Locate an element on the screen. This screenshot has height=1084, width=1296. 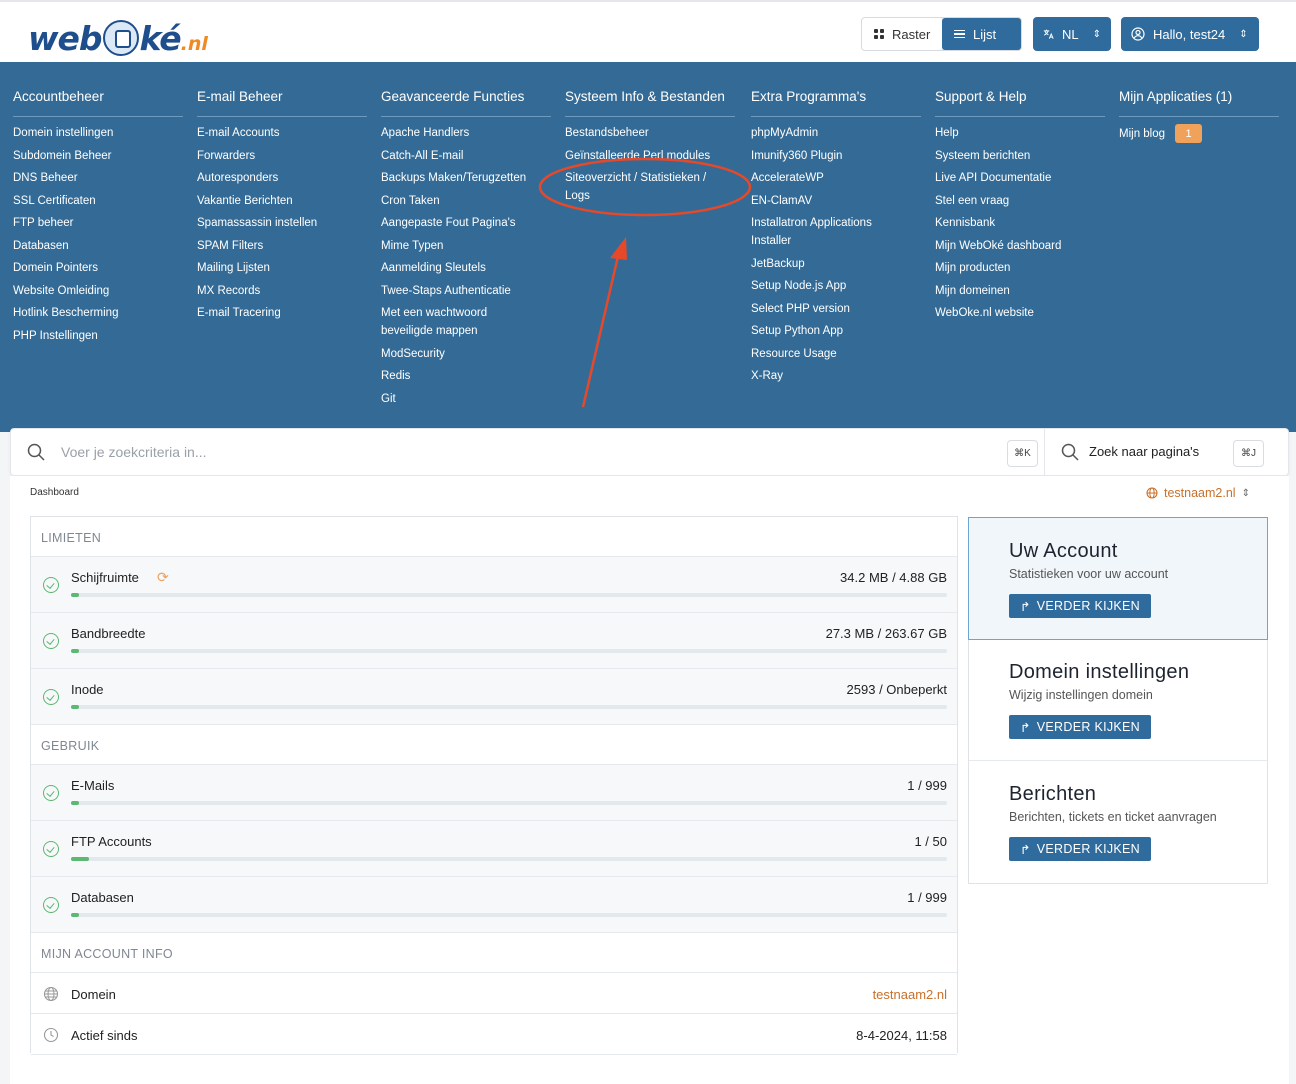
user-menu-button: Hallo, test24 ⇕ is located at coordinates (1190, 34).